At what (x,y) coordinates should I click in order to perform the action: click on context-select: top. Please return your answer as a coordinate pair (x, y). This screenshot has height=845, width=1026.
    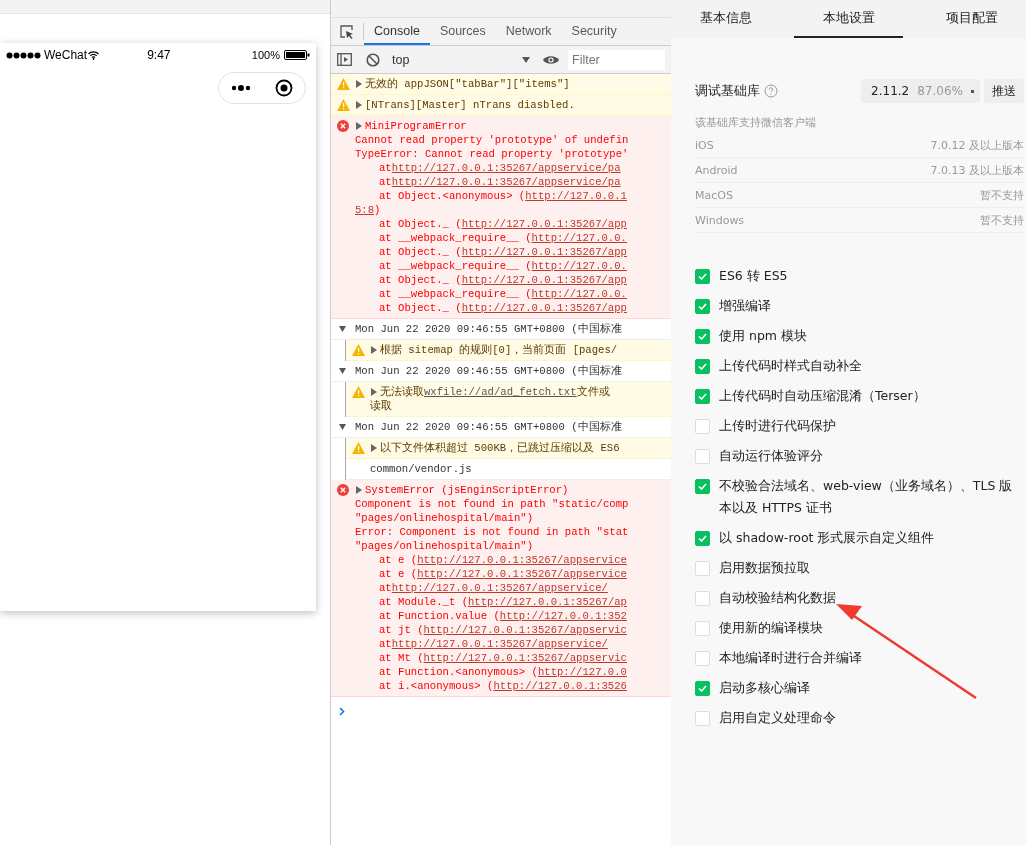
    Looking at the image, I should click on (461, 59).